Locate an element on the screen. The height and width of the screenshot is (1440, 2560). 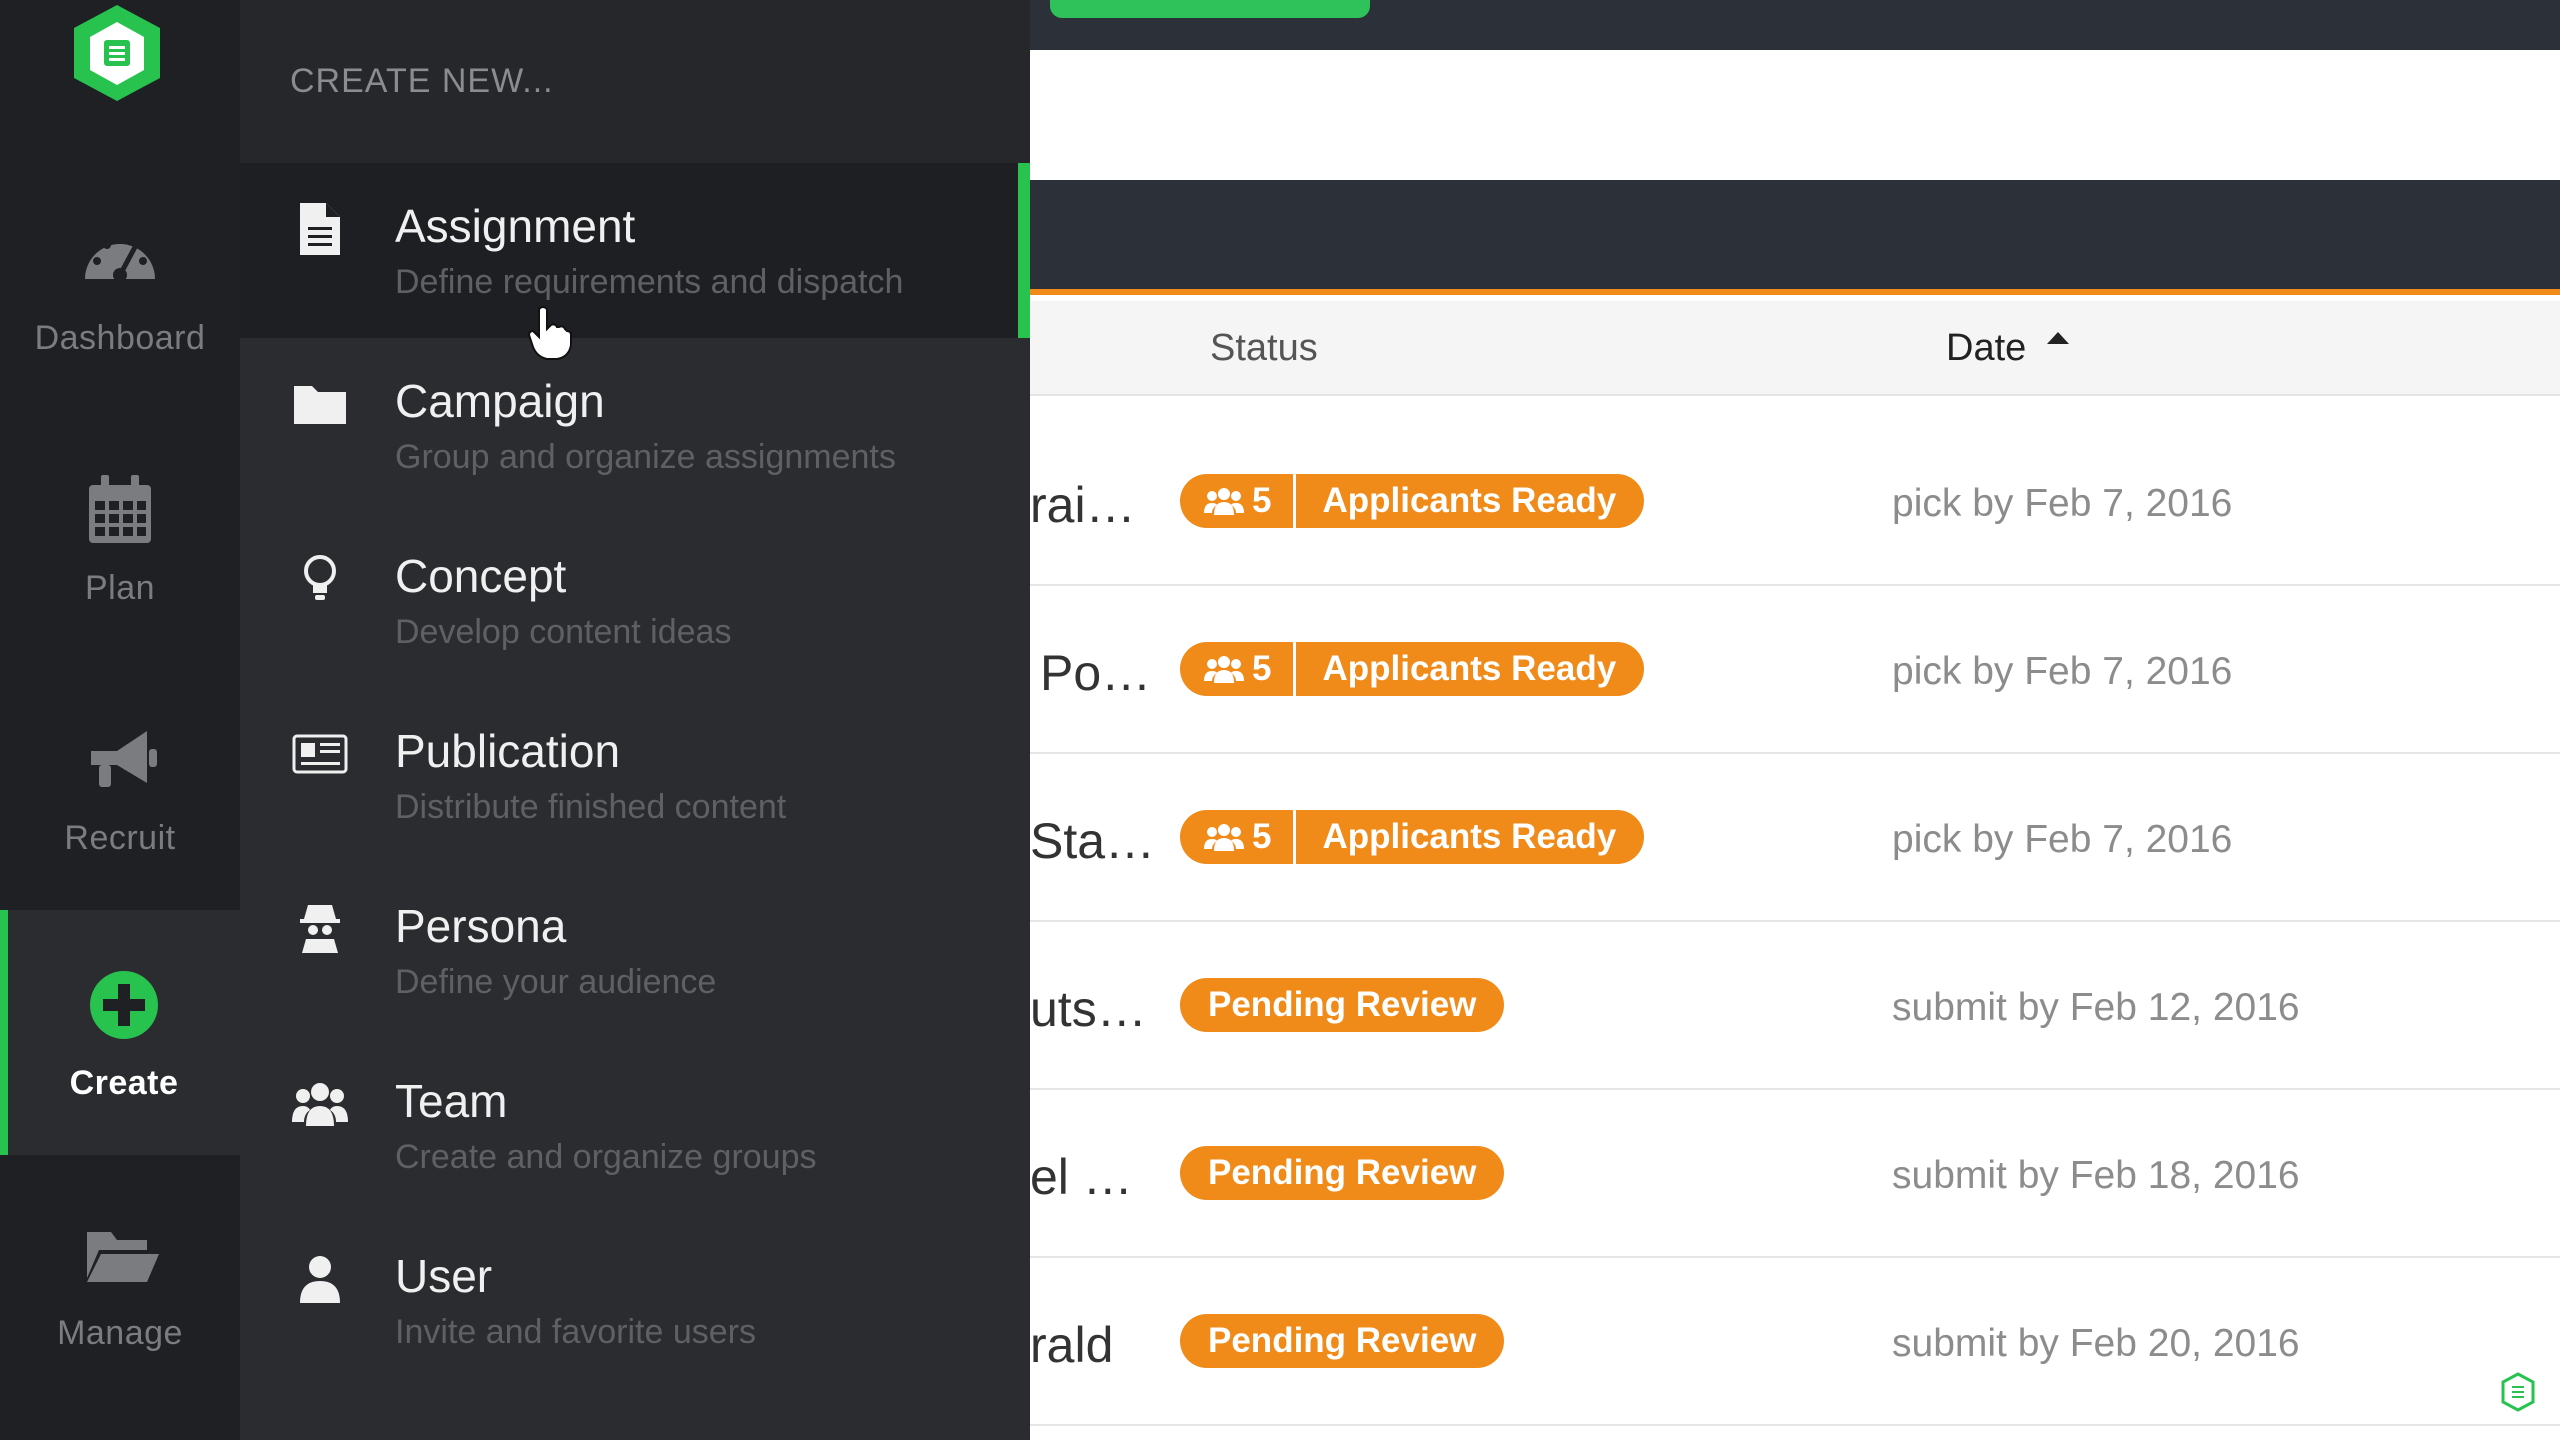
document-icon is located at coordinates (320, 229).